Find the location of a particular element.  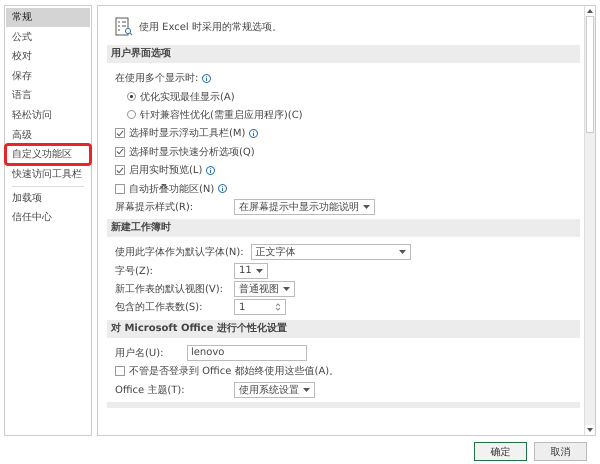

sidebar-item: 保存 is located at coordinates (48, 76).